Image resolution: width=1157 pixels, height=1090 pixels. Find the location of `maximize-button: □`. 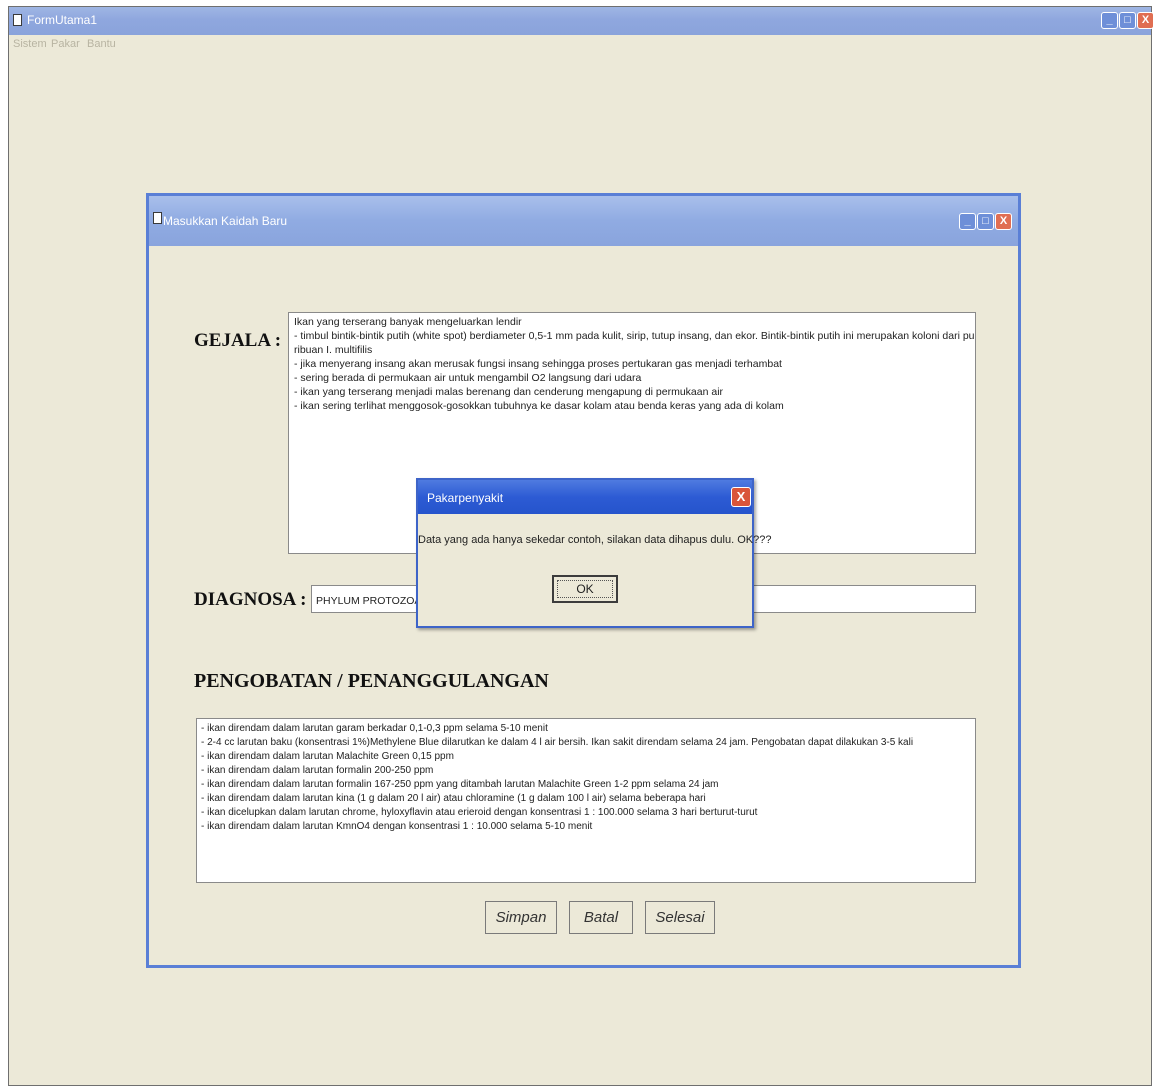

maximize-button: □ is located at coordinates (1127, 20).